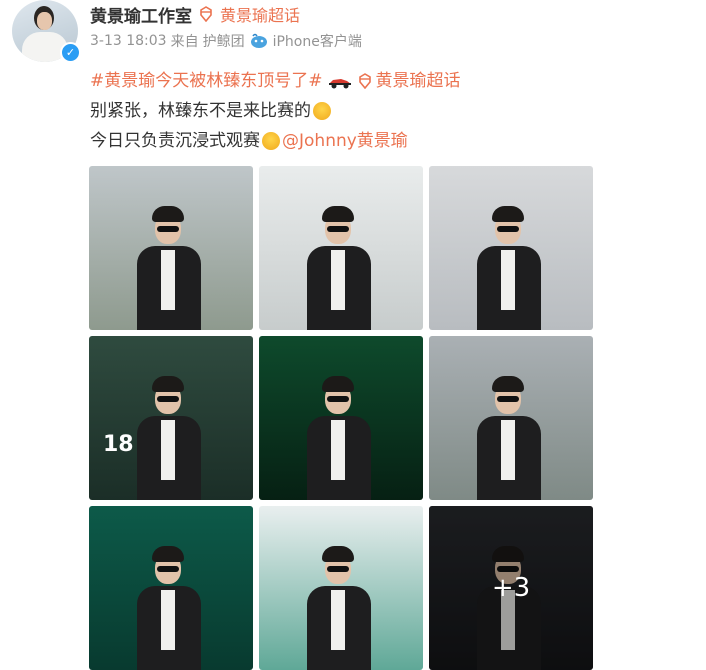  I want to click on post-date: 3-13 18:03, so click(128, 41).